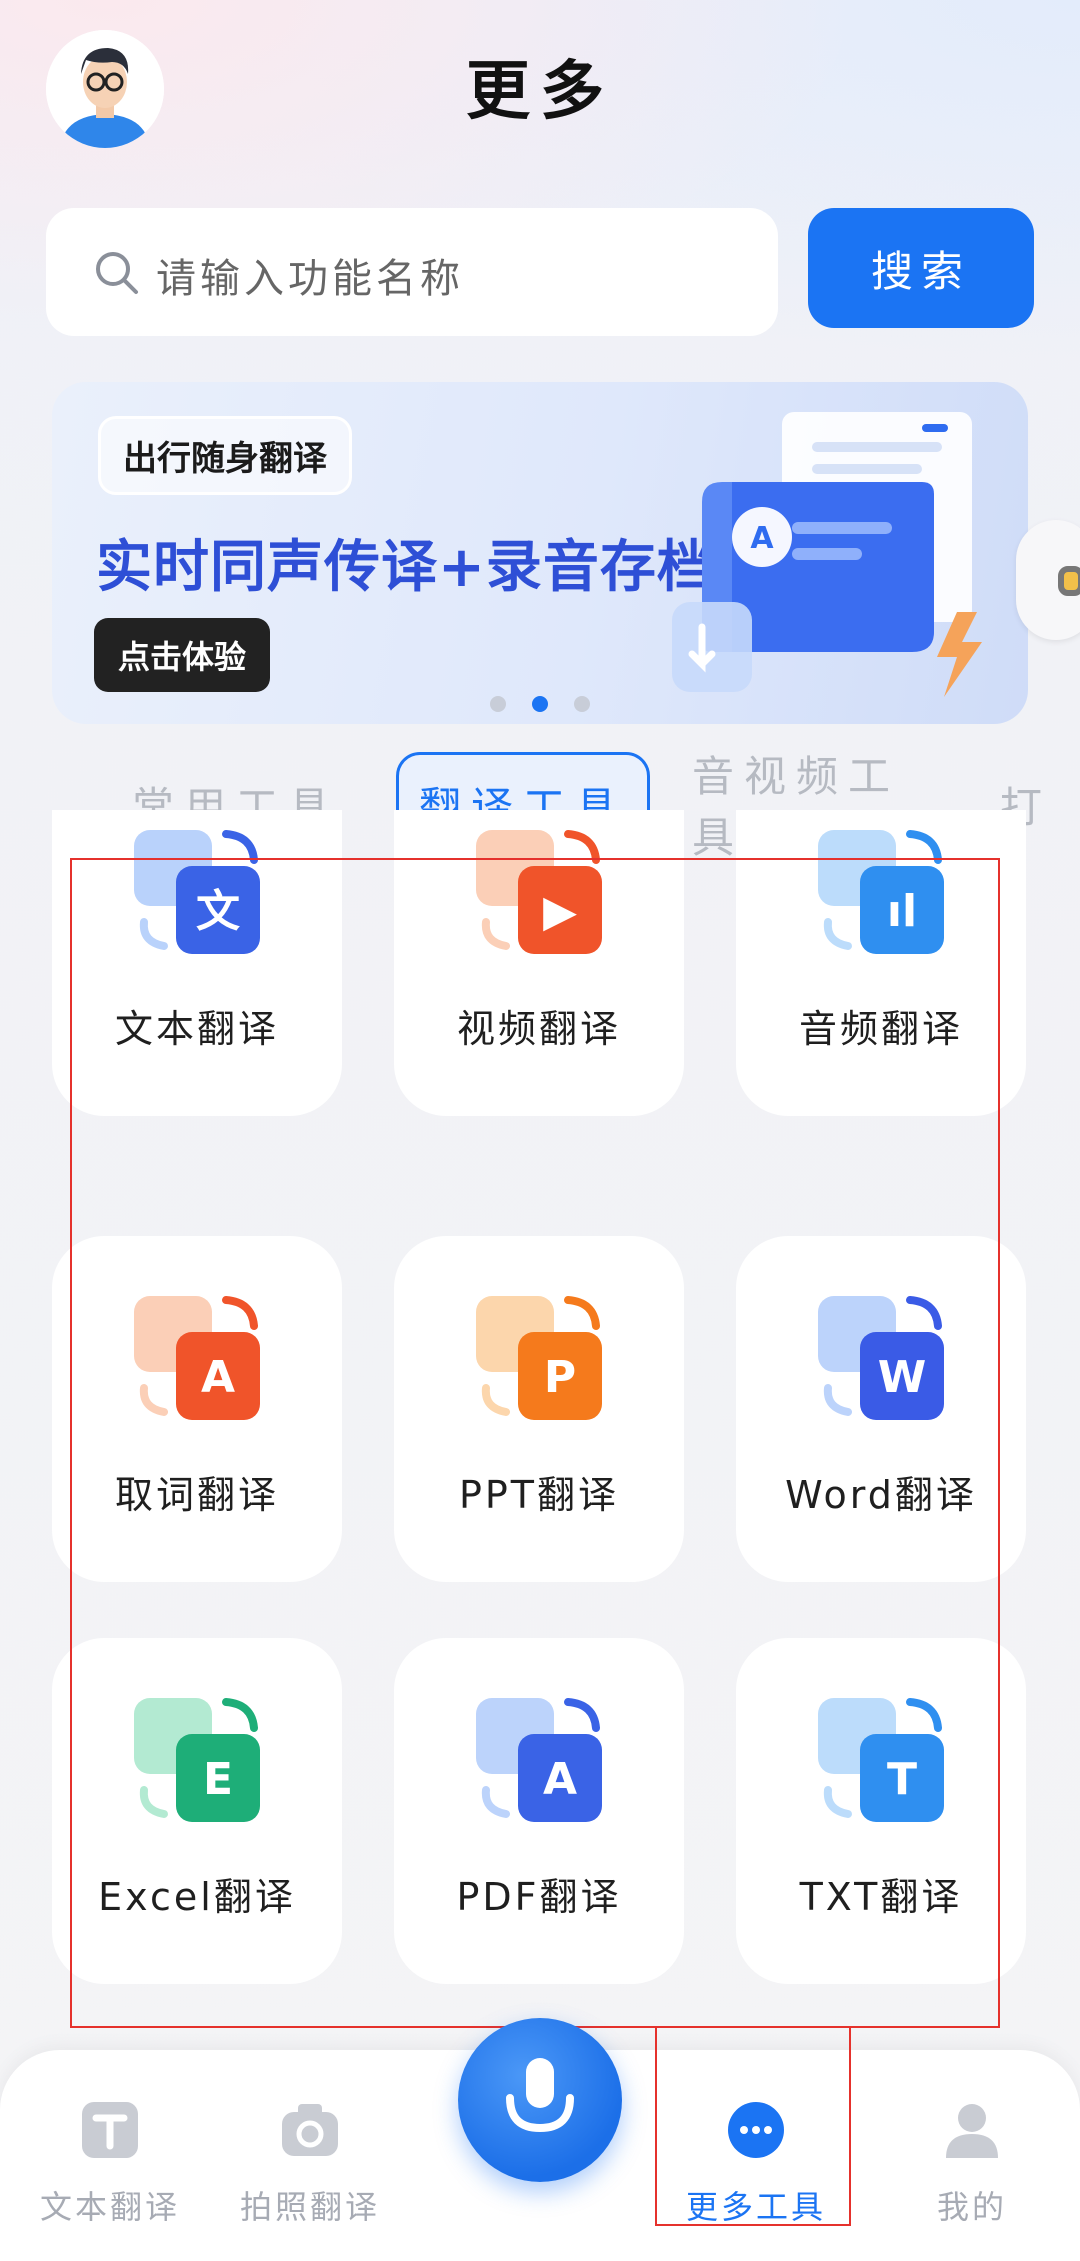  What do you see at coordinates (921, 268) in the screenshot?
I see `search-button: 搜索` at bounding box center [921, 268].